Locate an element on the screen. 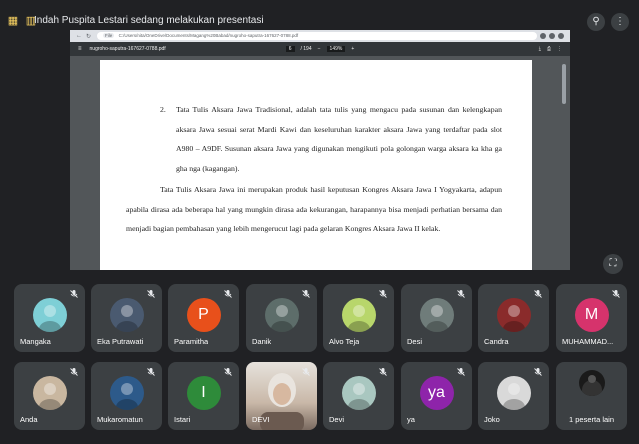 The width and height of the screenshot is (639, 444). participant-tile: Mukaromatun is located at coordinates (126, 396).